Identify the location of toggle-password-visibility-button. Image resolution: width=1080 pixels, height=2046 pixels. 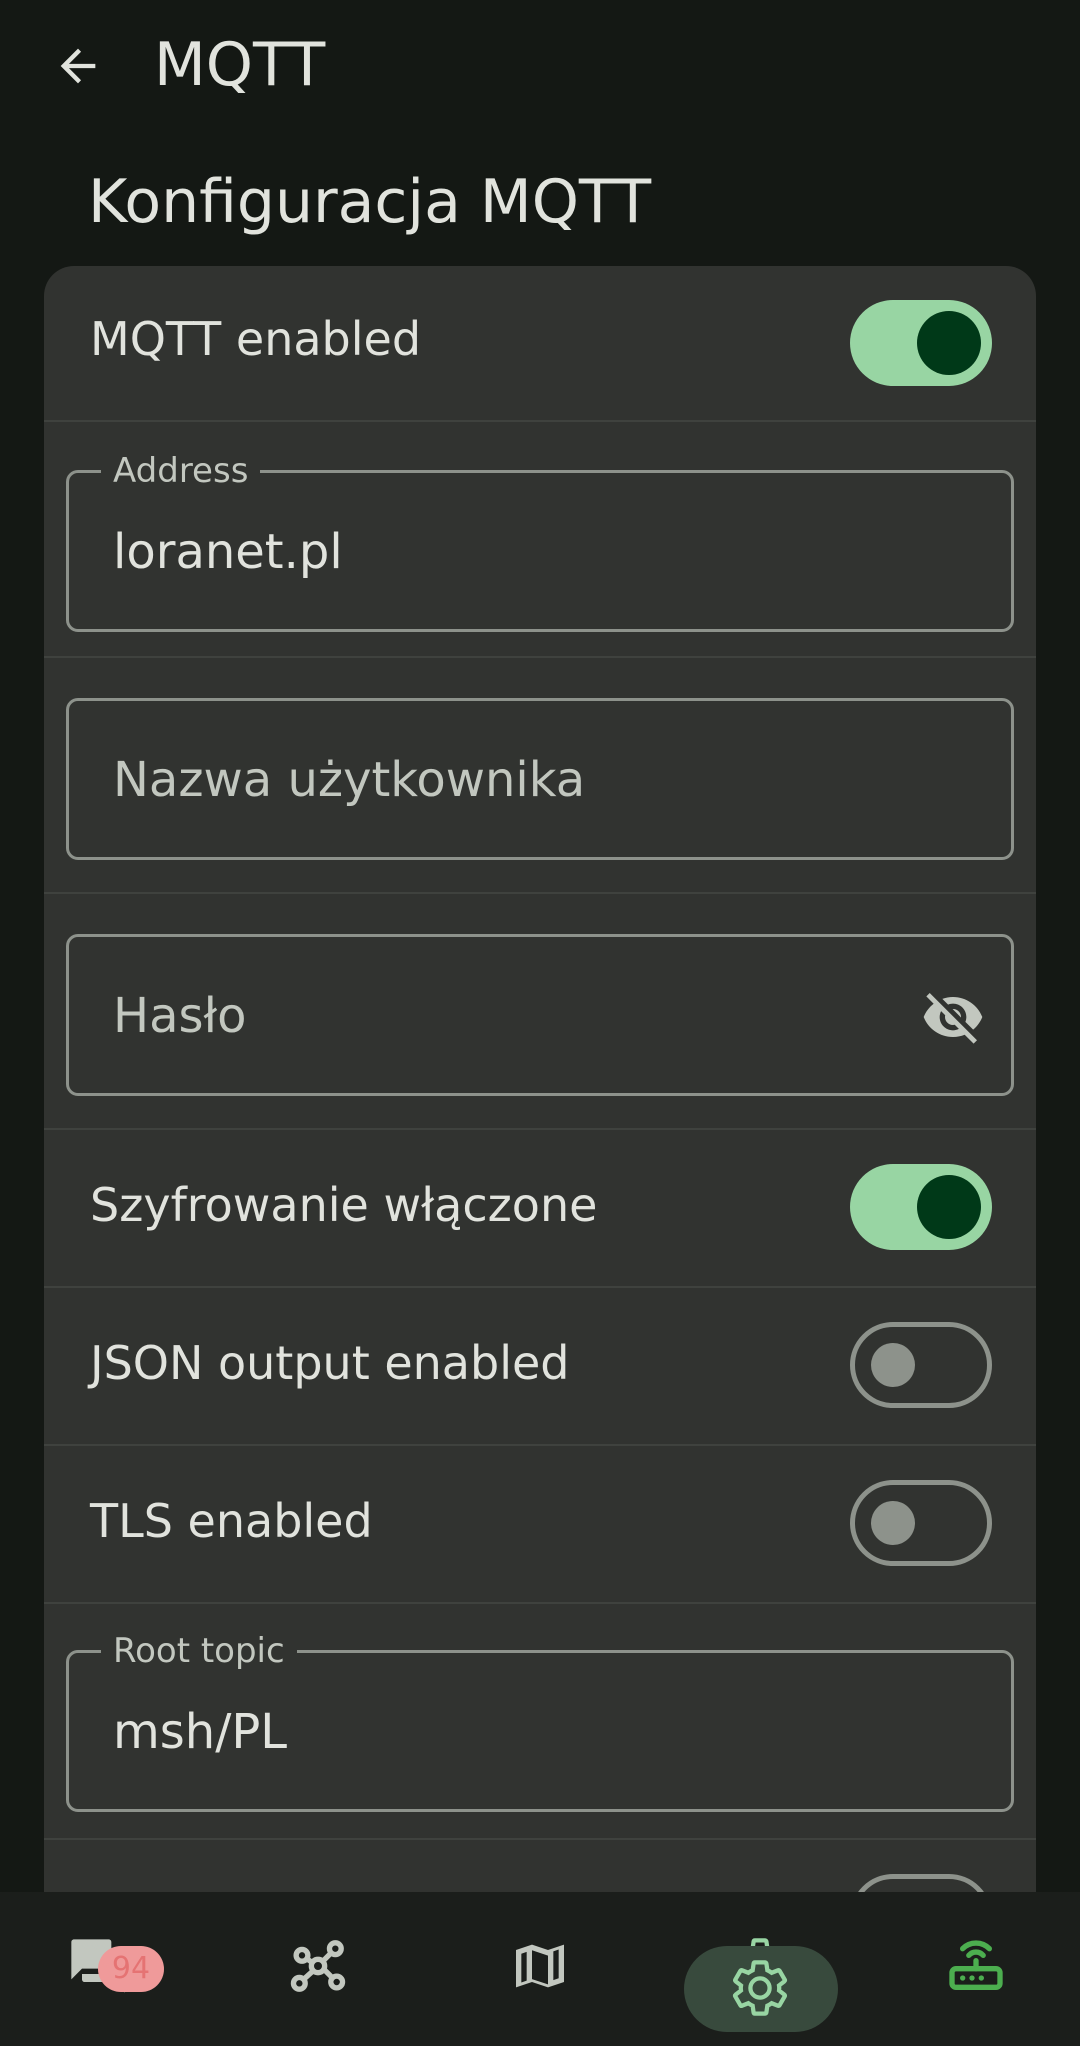
(953, 1017).